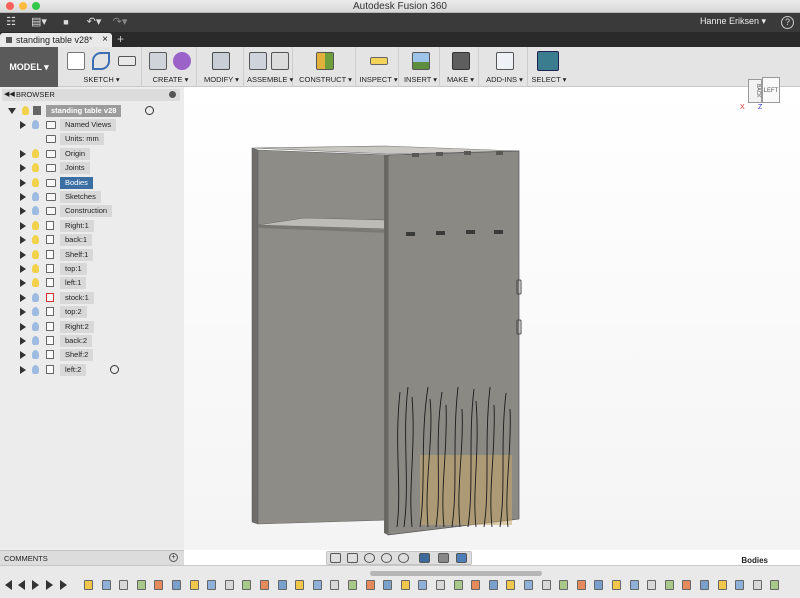 The width and height of the screenshot is (800, 598). I want to click on create-group: CREATE ▾, so click(171, 67).